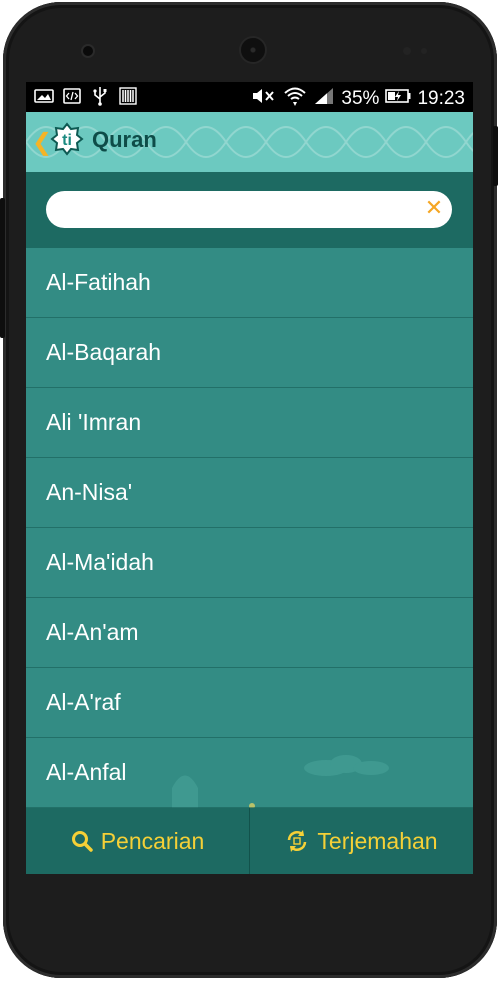 The height and width of the screenshot is (982, 500). What do you see at coordinates (82, 841) in the screenshot?
I see `search-icon` at bounding box center [82, 841].